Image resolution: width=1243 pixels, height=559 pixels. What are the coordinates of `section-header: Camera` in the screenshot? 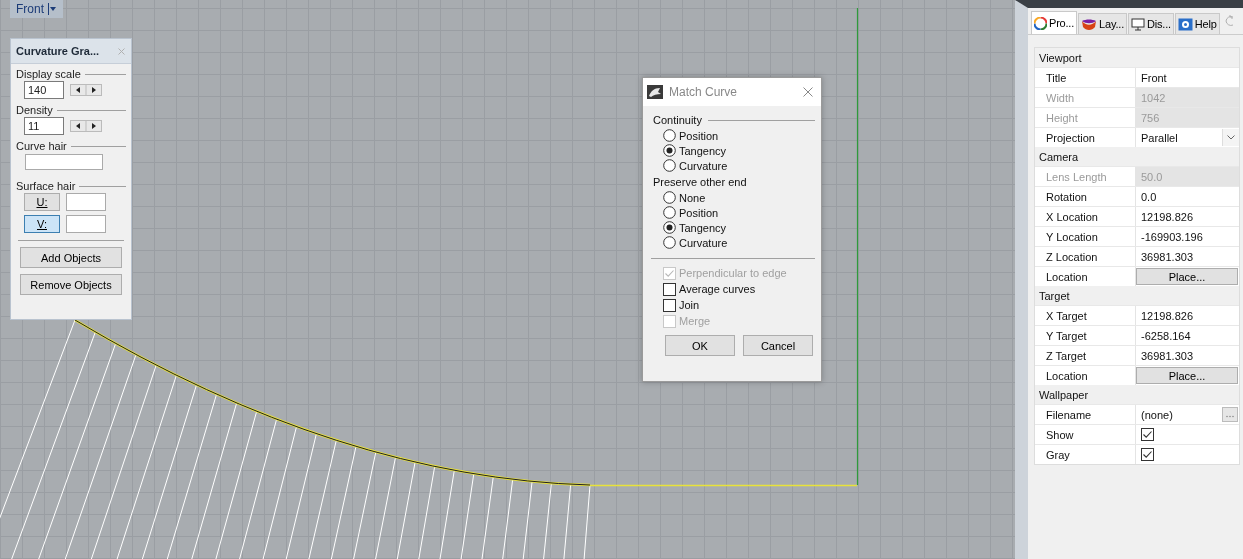 It's located at (1137, 156).